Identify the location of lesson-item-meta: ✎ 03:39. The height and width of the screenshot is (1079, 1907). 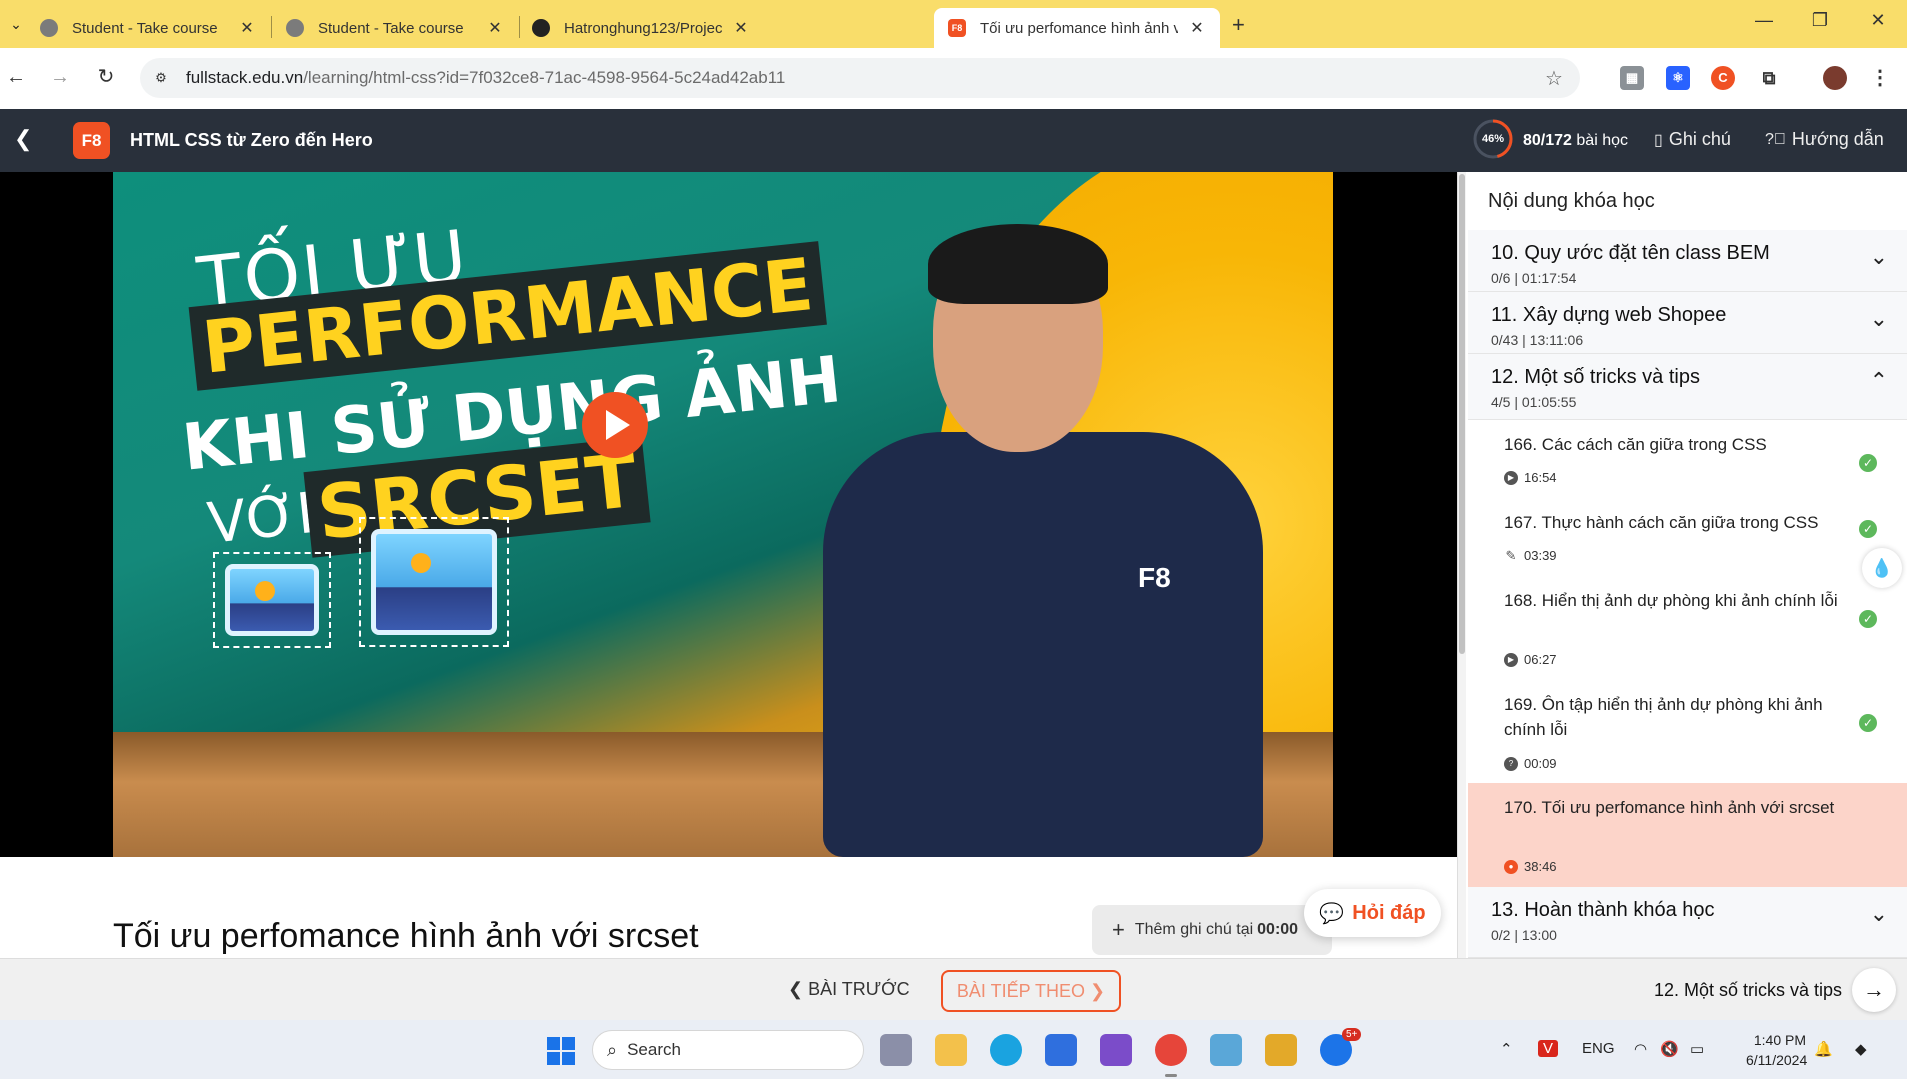
(1530, 556).